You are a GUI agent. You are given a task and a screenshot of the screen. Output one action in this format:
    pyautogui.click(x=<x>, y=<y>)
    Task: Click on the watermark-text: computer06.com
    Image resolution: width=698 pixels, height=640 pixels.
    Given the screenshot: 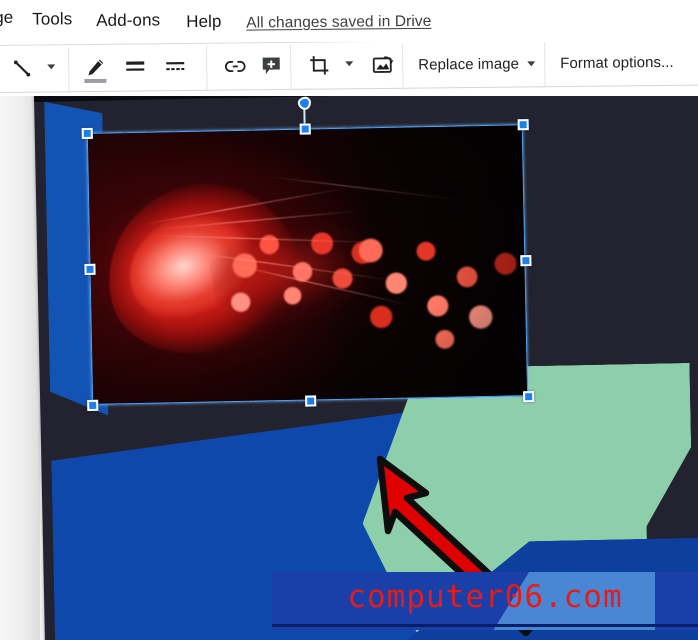 What is the action you would take?
    pyautogui.click(x=485, y=597)
    